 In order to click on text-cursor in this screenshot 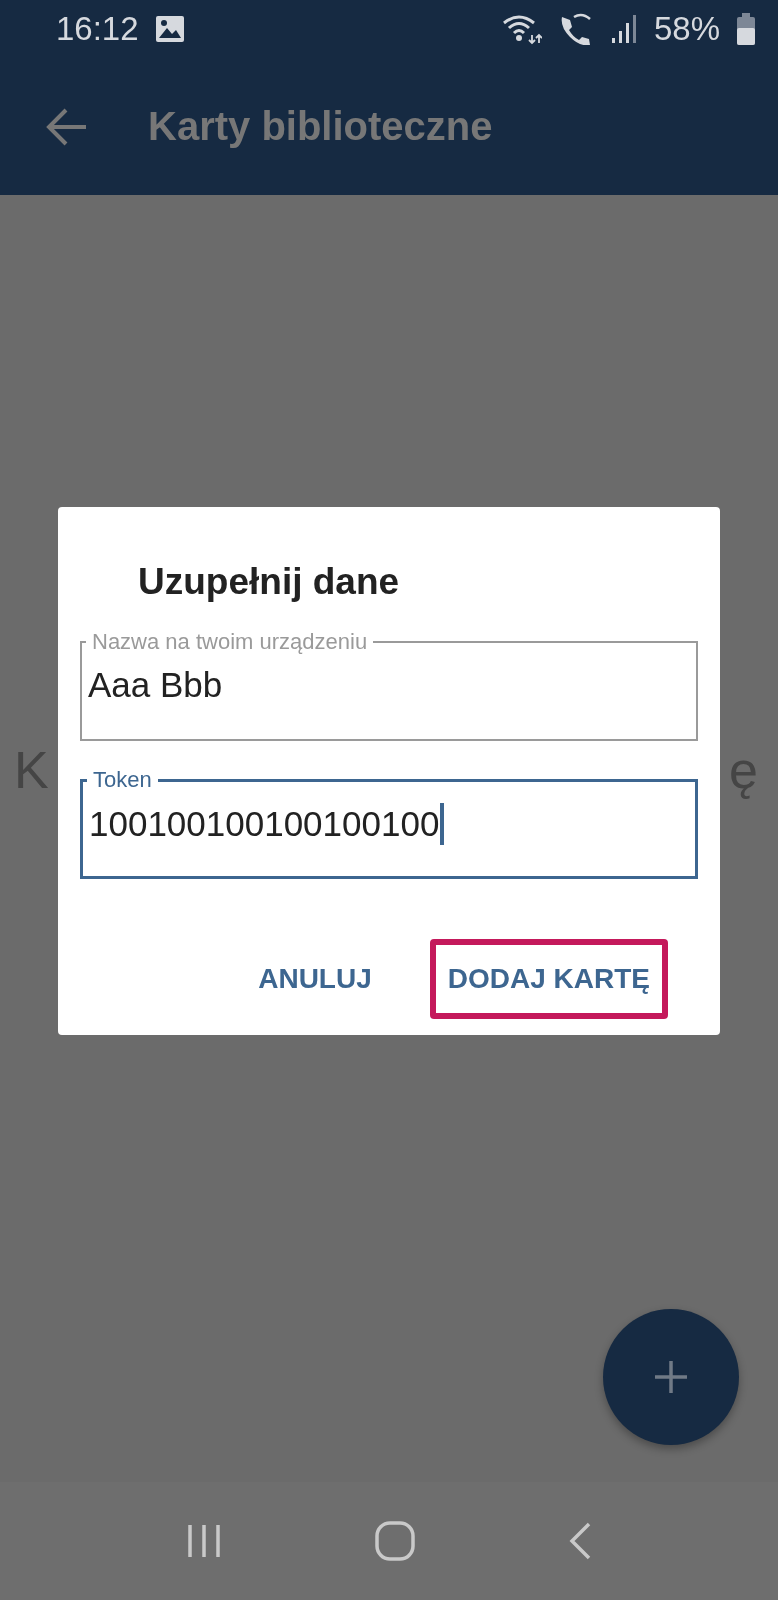, I will do `click(442, 824)`.